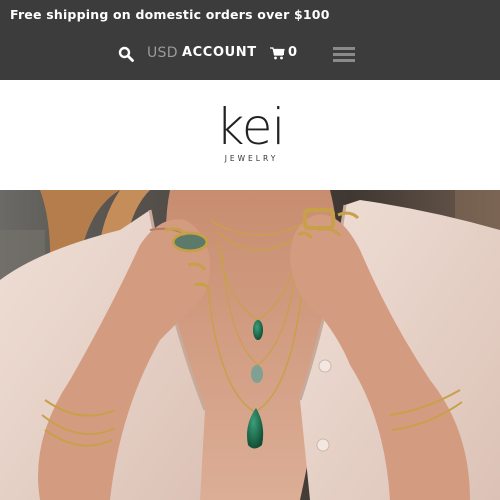 The width and height of the screenshot is (500, 500). Describe the element at coordinates (293, 52) in the screenshot. I see `cart-count: 0` at that location.